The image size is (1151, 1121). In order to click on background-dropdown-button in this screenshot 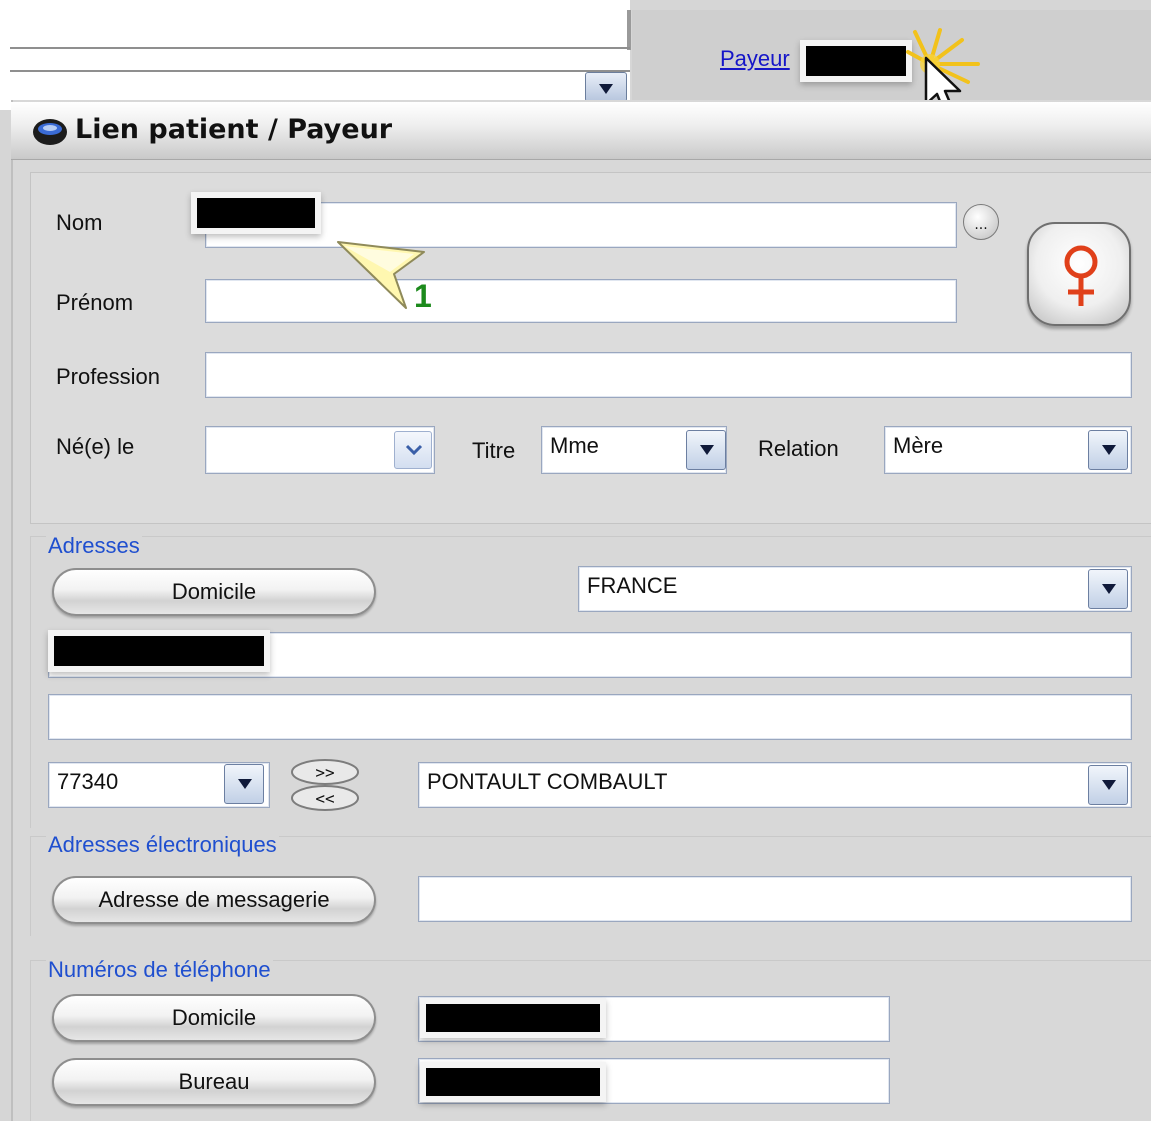, I will do `click(606, 87)`.